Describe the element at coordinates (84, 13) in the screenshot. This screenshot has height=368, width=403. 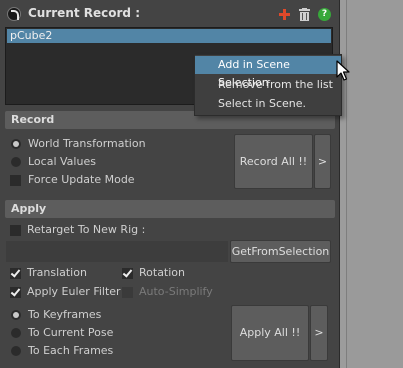
I see `panel-title: Current Record :` at that location.